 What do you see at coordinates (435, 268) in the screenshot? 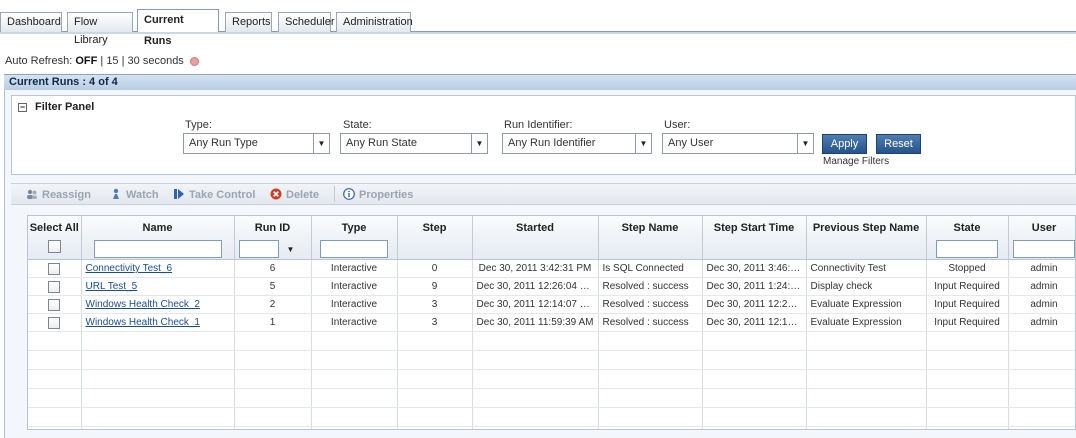
I see `step-cell: 0` at bounding box center [435, 268].